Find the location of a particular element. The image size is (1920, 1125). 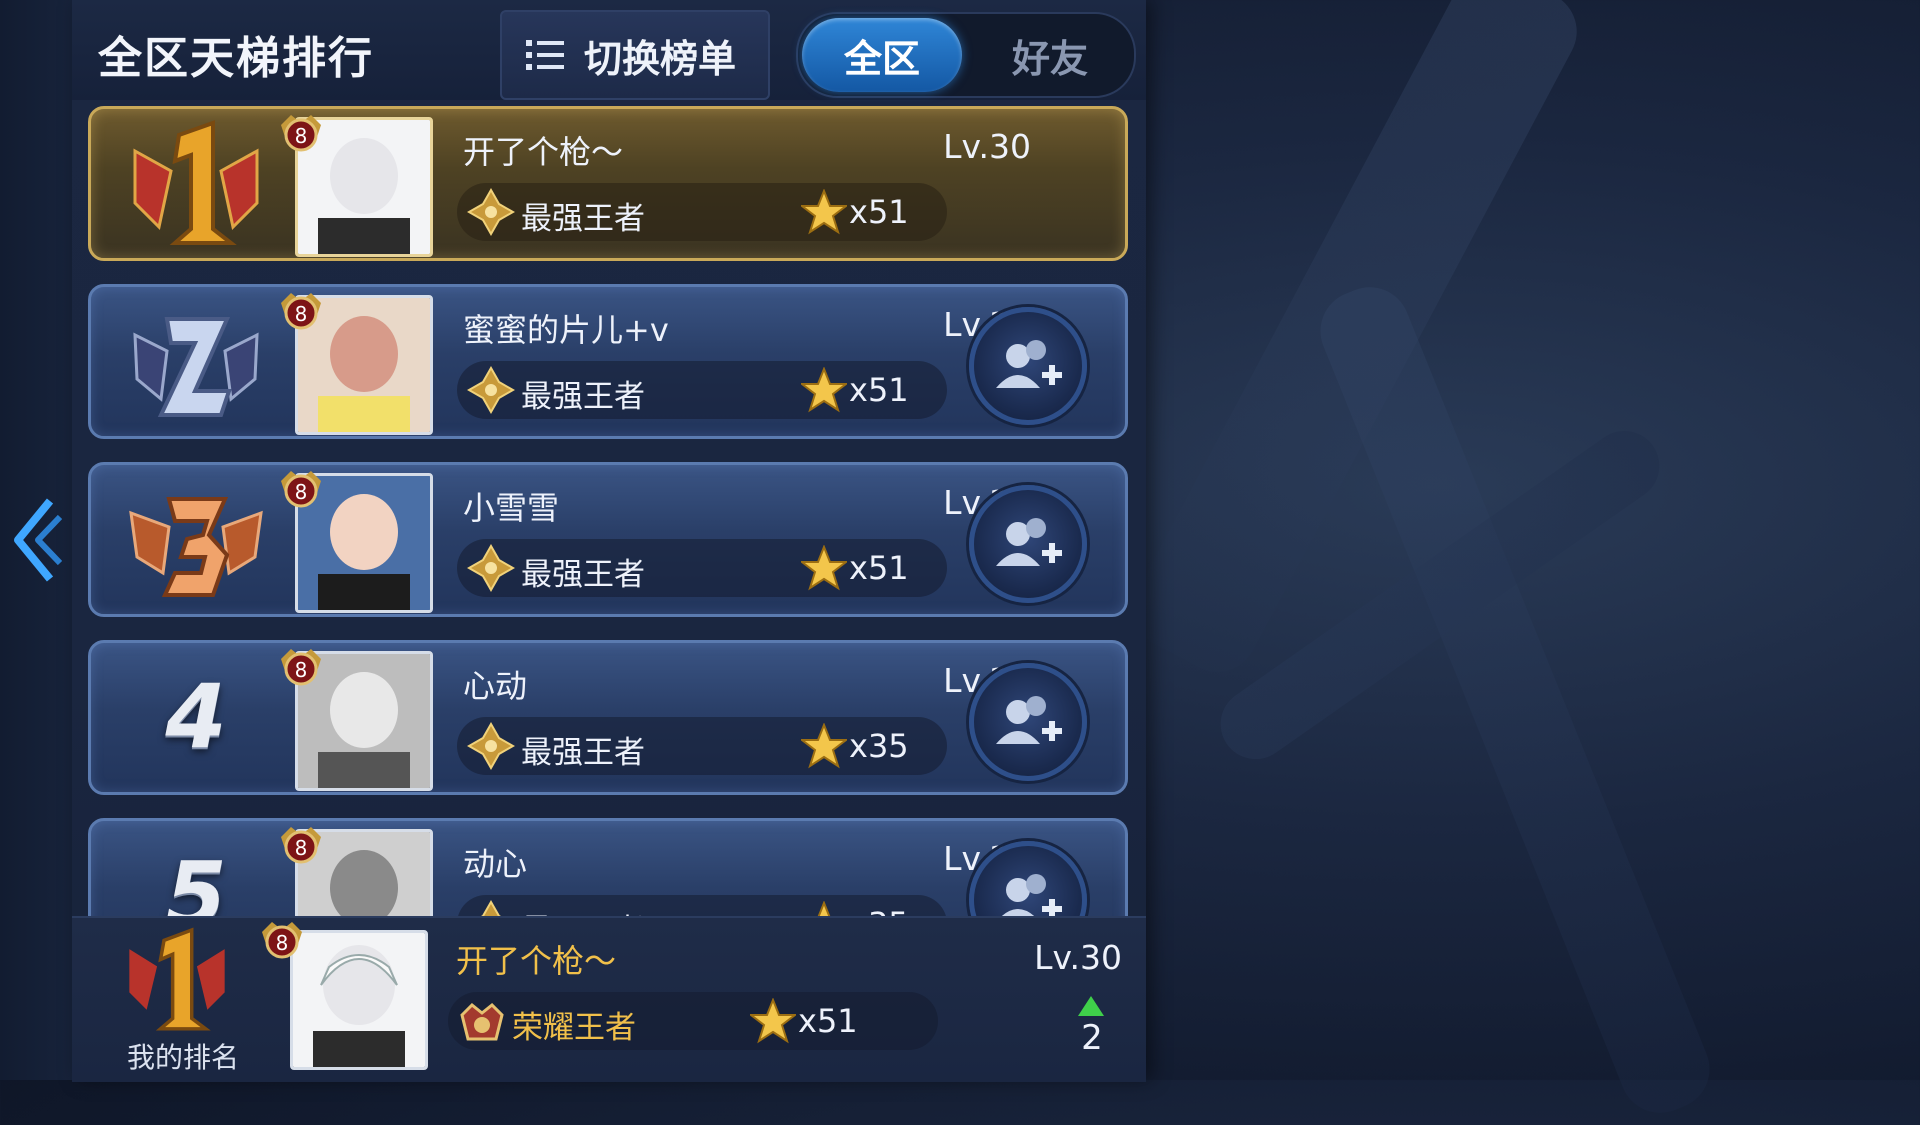

switch-list-button: 切换榜单 is located at coordinates (635, 55).